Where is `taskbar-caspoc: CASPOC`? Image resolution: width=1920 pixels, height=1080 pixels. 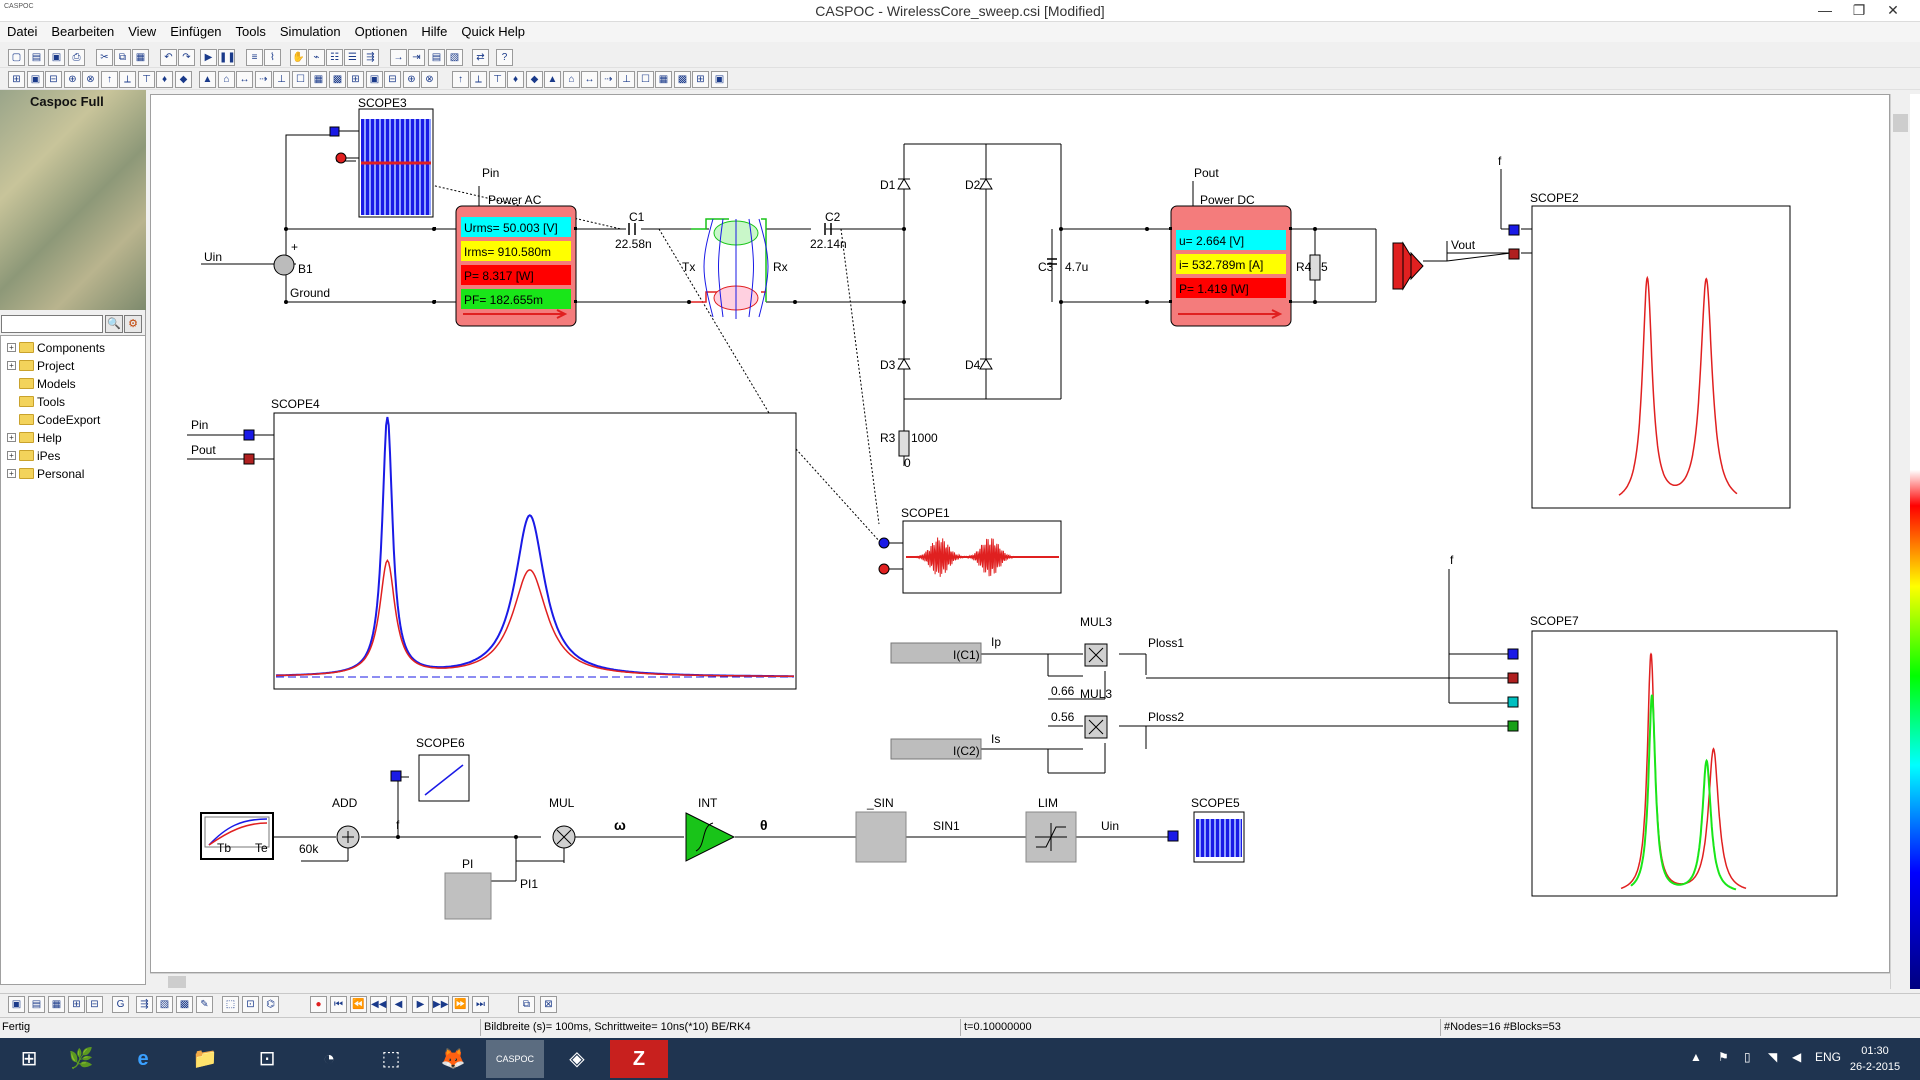 taskbar-caspoc: CASPOC is located at coordinates (515, 1059).